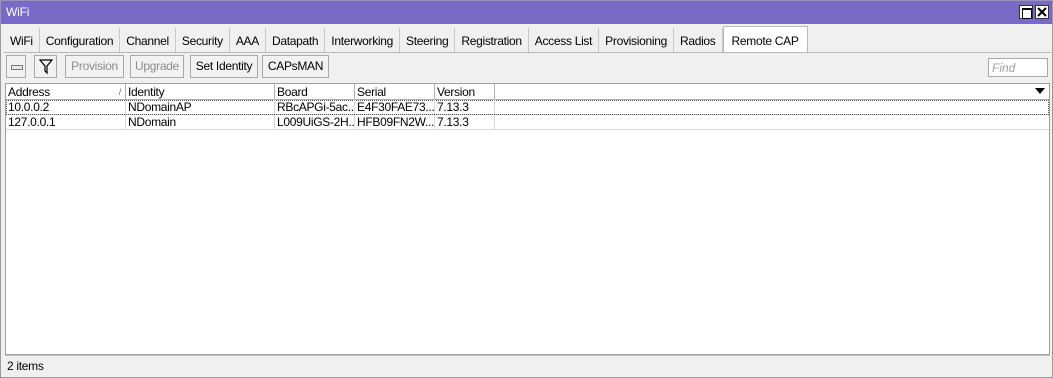 The image size is (1053, 378). What do you see at coordinates (22, 40) in the screenshot?
I see `tab-wifi: WiFi` at bounding box center [22, 40].